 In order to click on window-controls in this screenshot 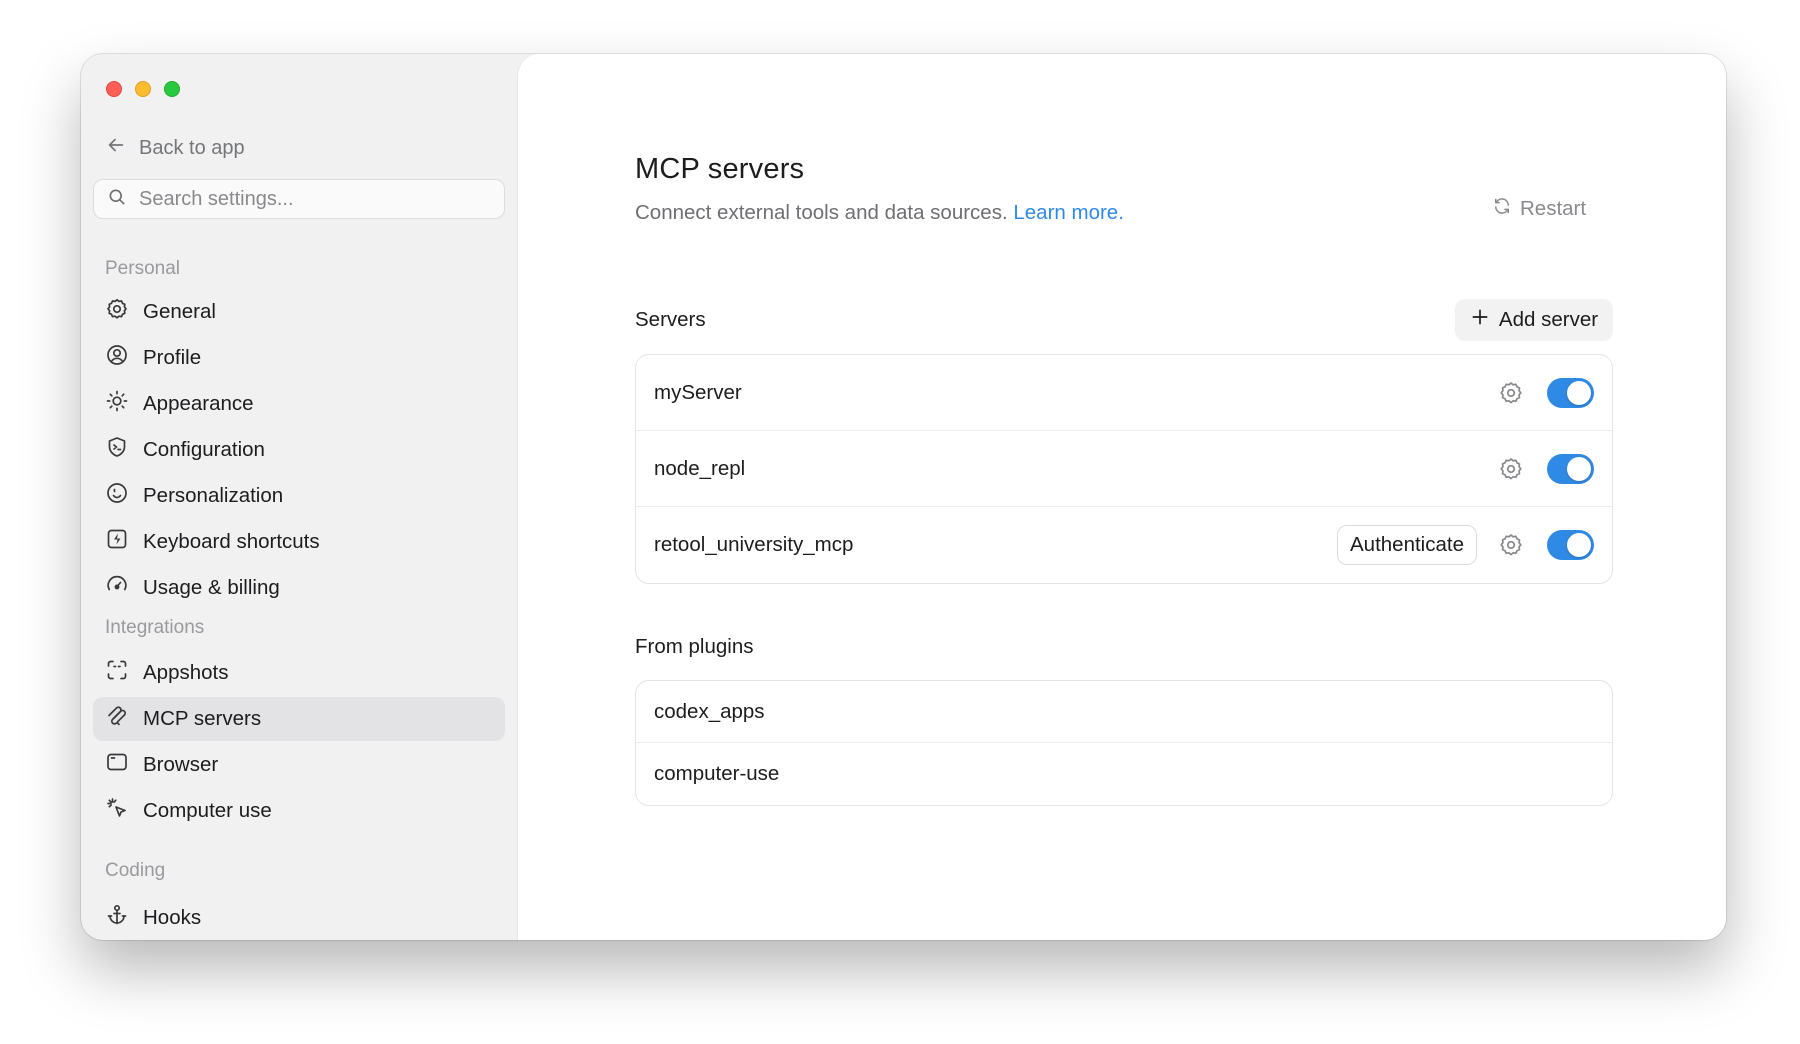, I will do `click(143, 89)`.